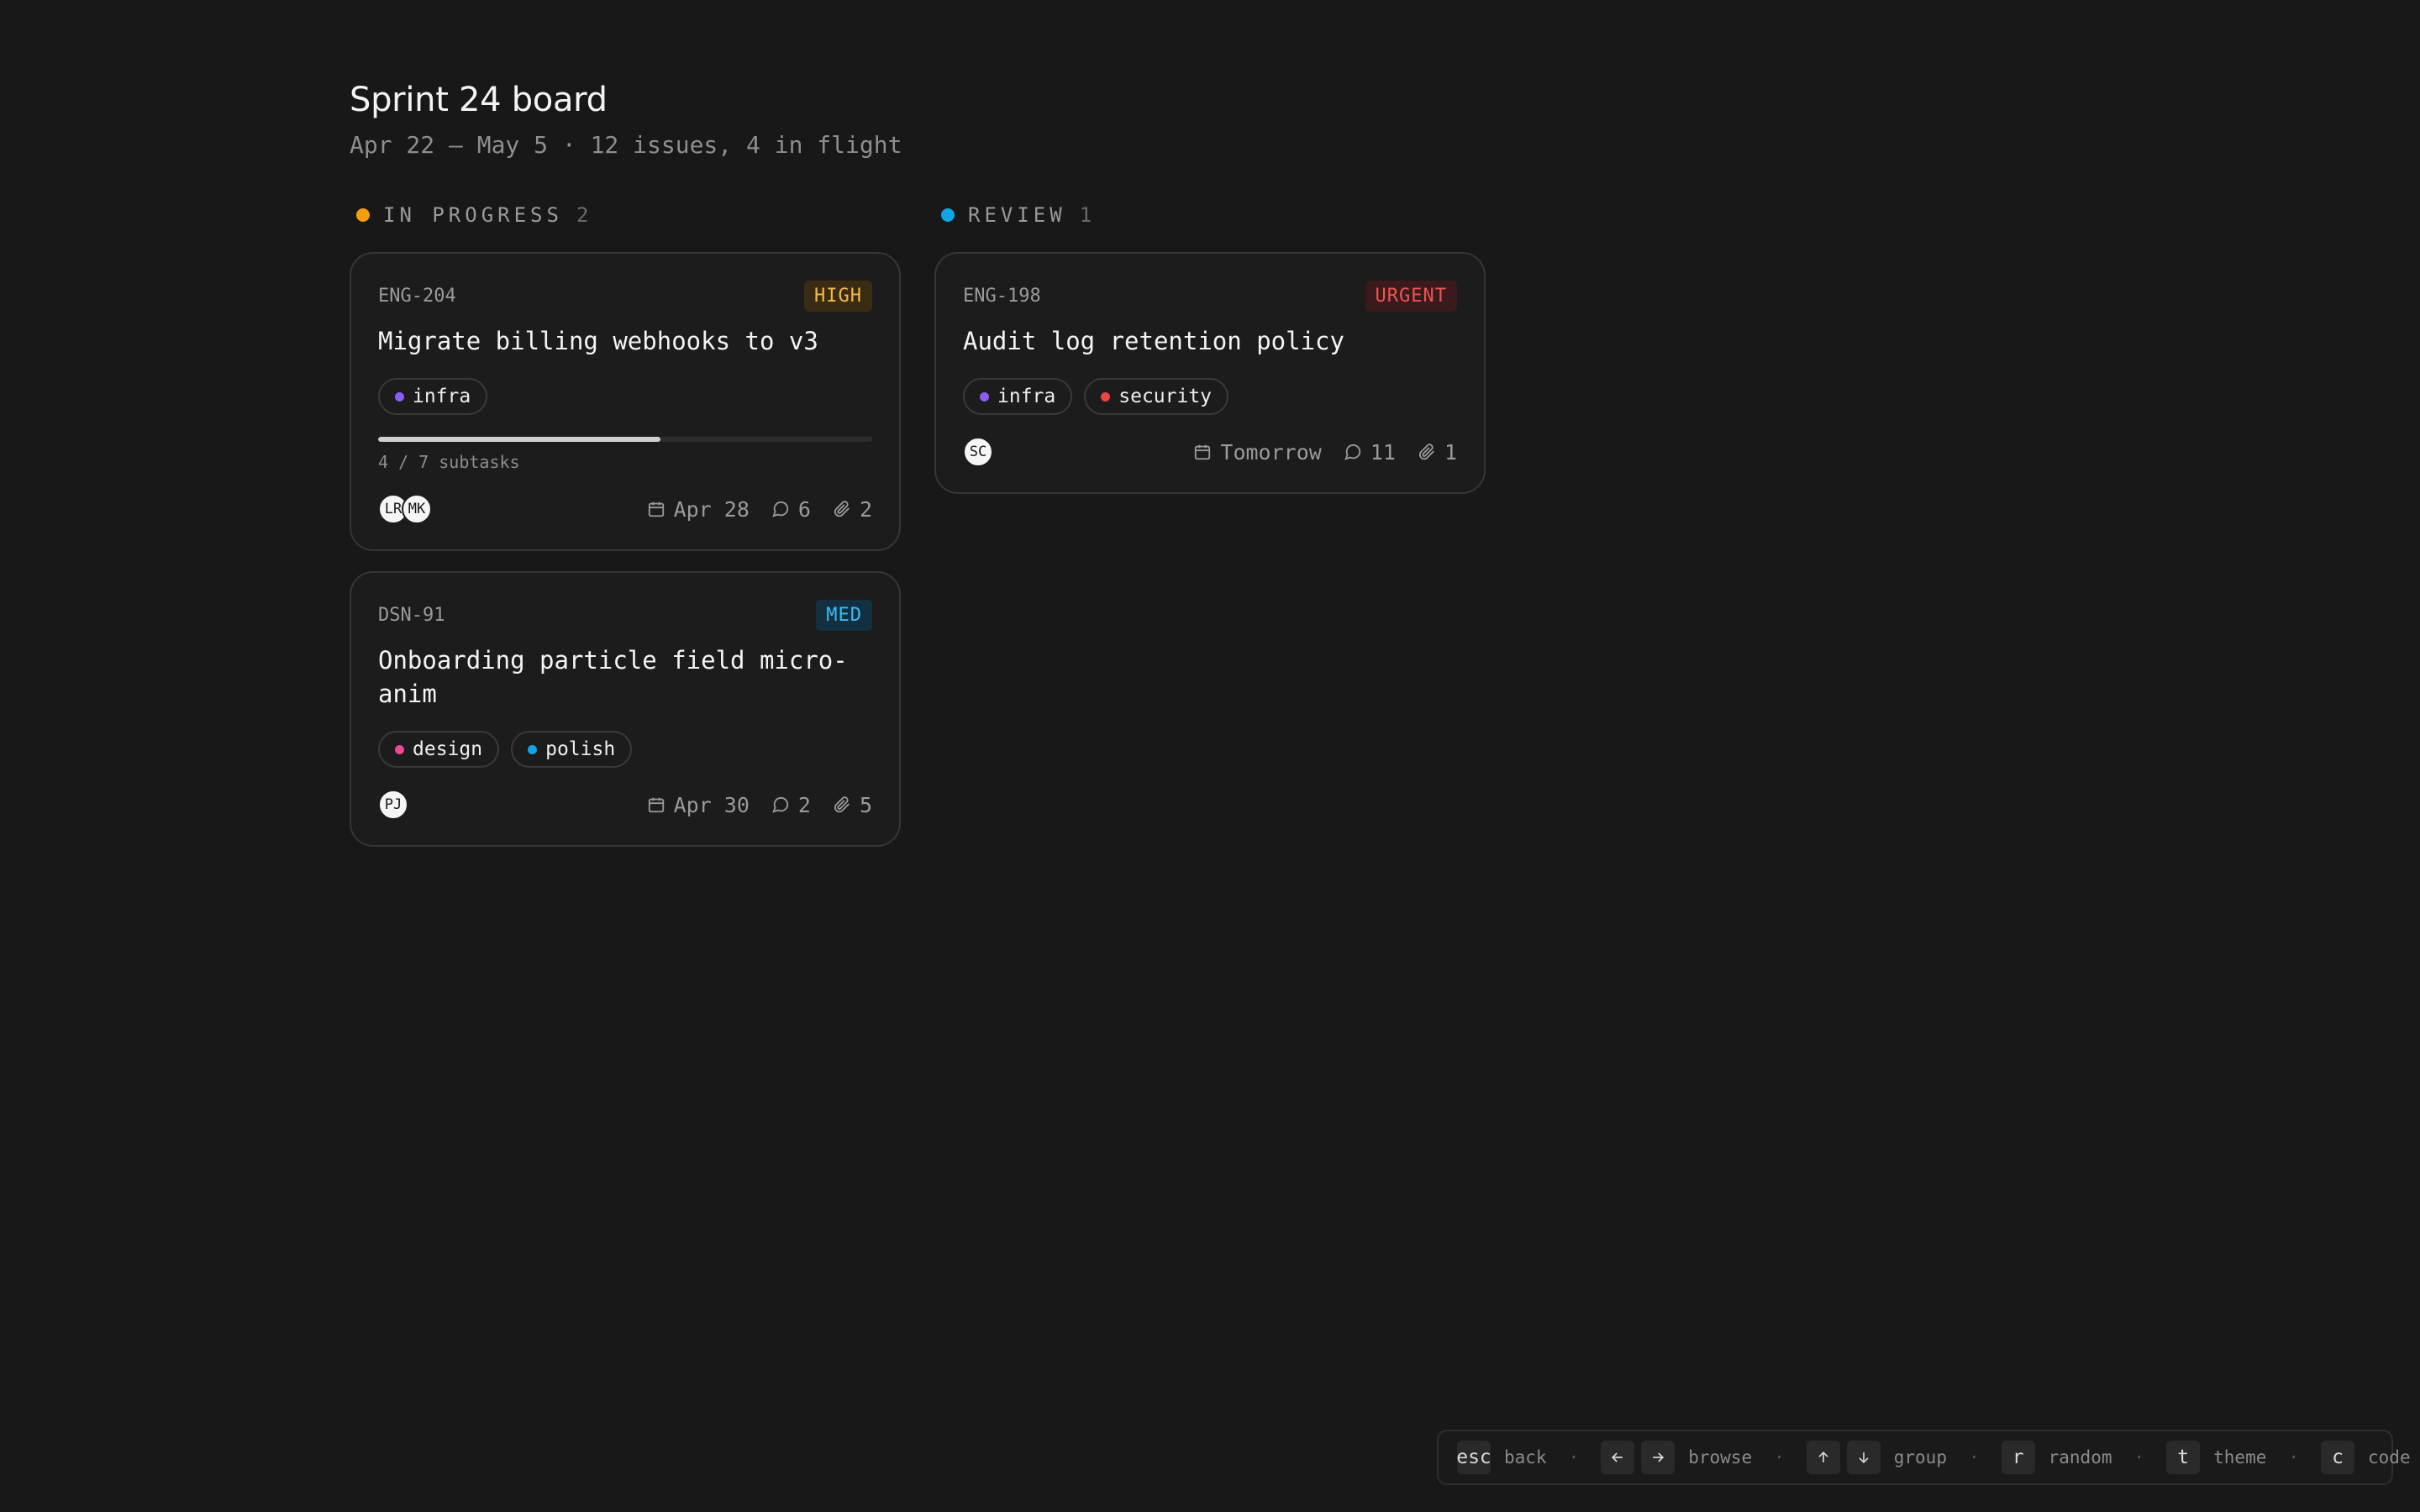 This screenshot has height=1512, width=2420. What do you see at coordinates (698, 805) in the screenshot?
I see `due-date: Apr 30` at bounding box center [698, 805].